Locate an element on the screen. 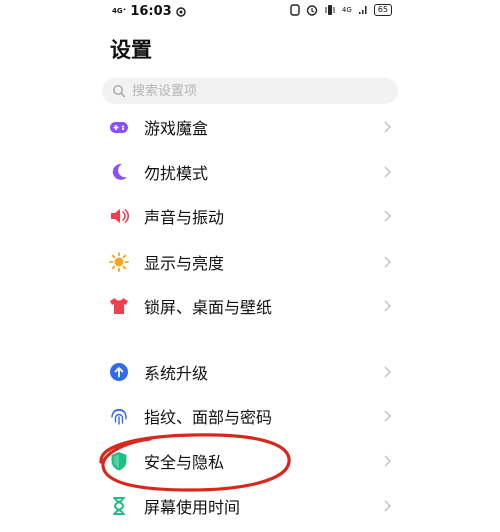 Image resolution: width=500 pixels, height=532 pixels. search-input is located at coordinates (252, 91).